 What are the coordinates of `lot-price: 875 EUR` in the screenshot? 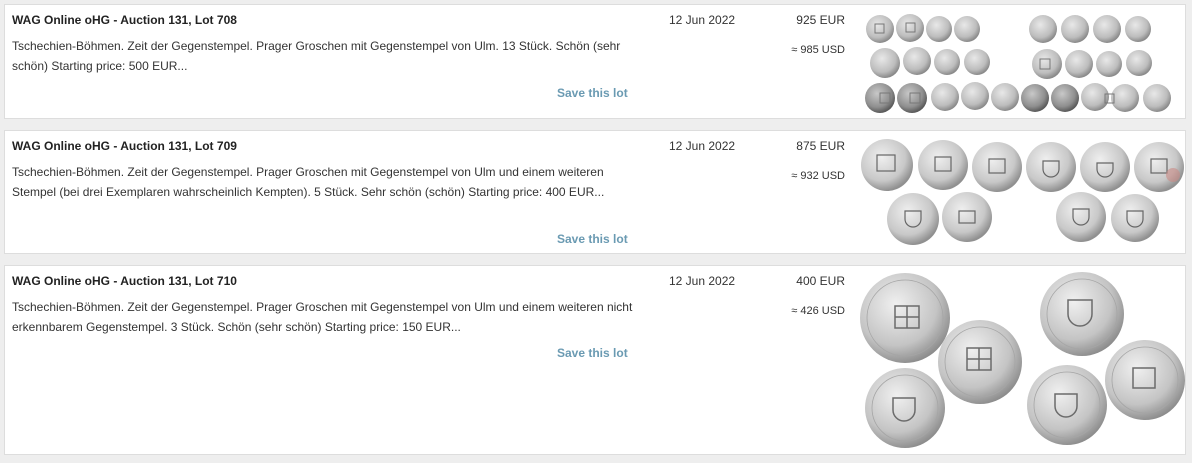 It's located at (820, 146).